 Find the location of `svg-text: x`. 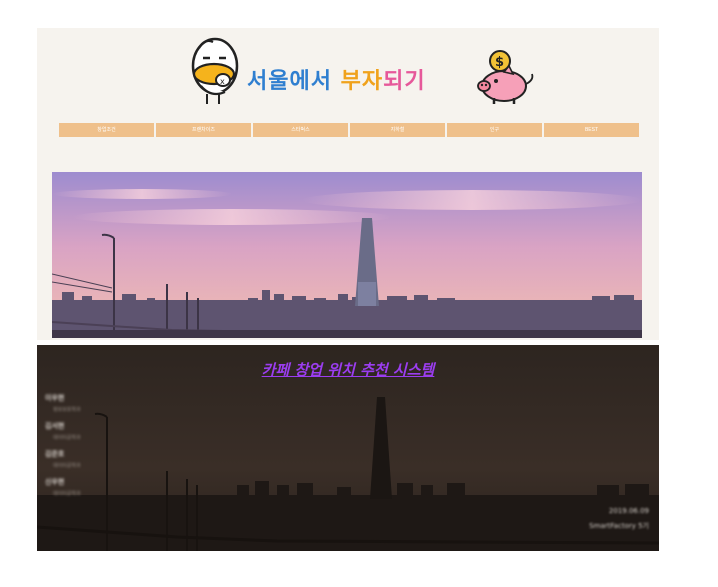

svg-text: x is located at coordinates (222, 81).